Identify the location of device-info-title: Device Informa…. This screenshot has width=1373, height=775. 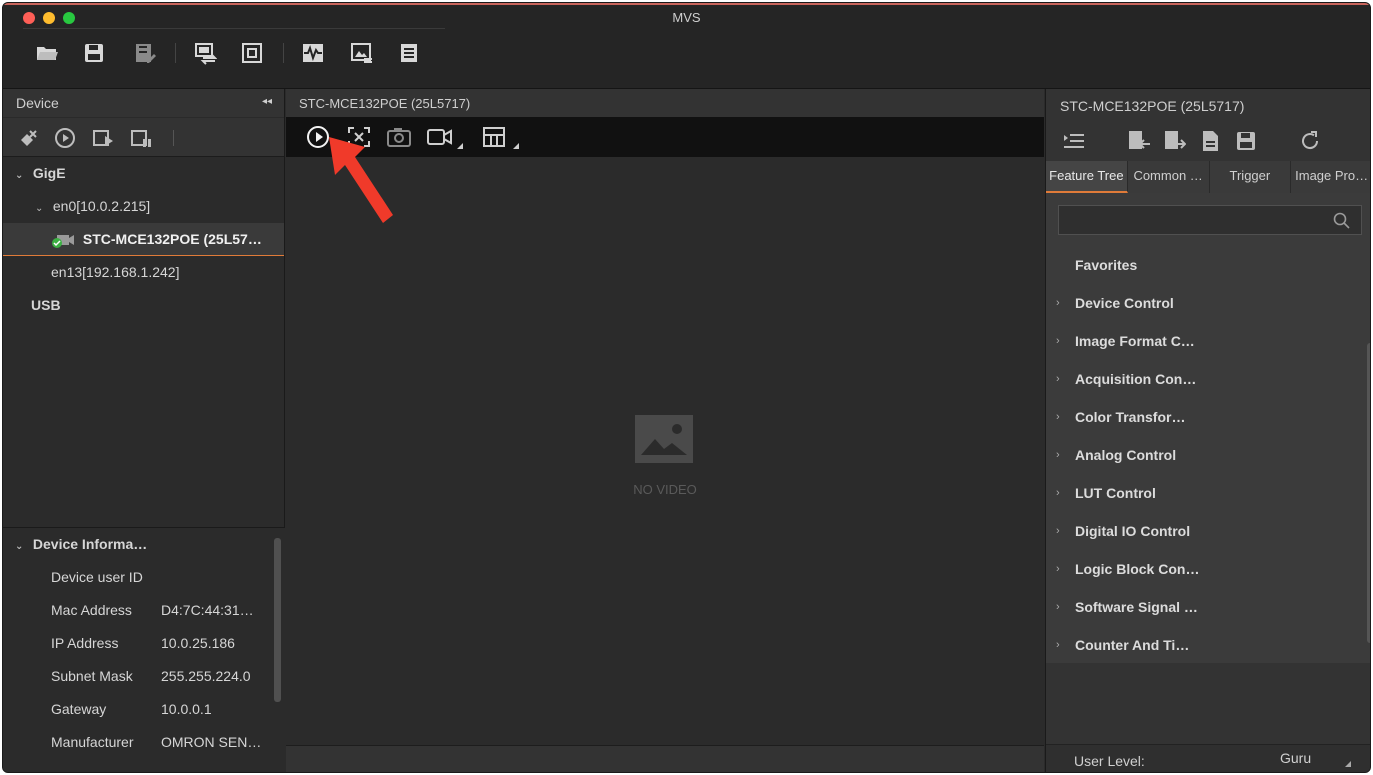
(90, 544).